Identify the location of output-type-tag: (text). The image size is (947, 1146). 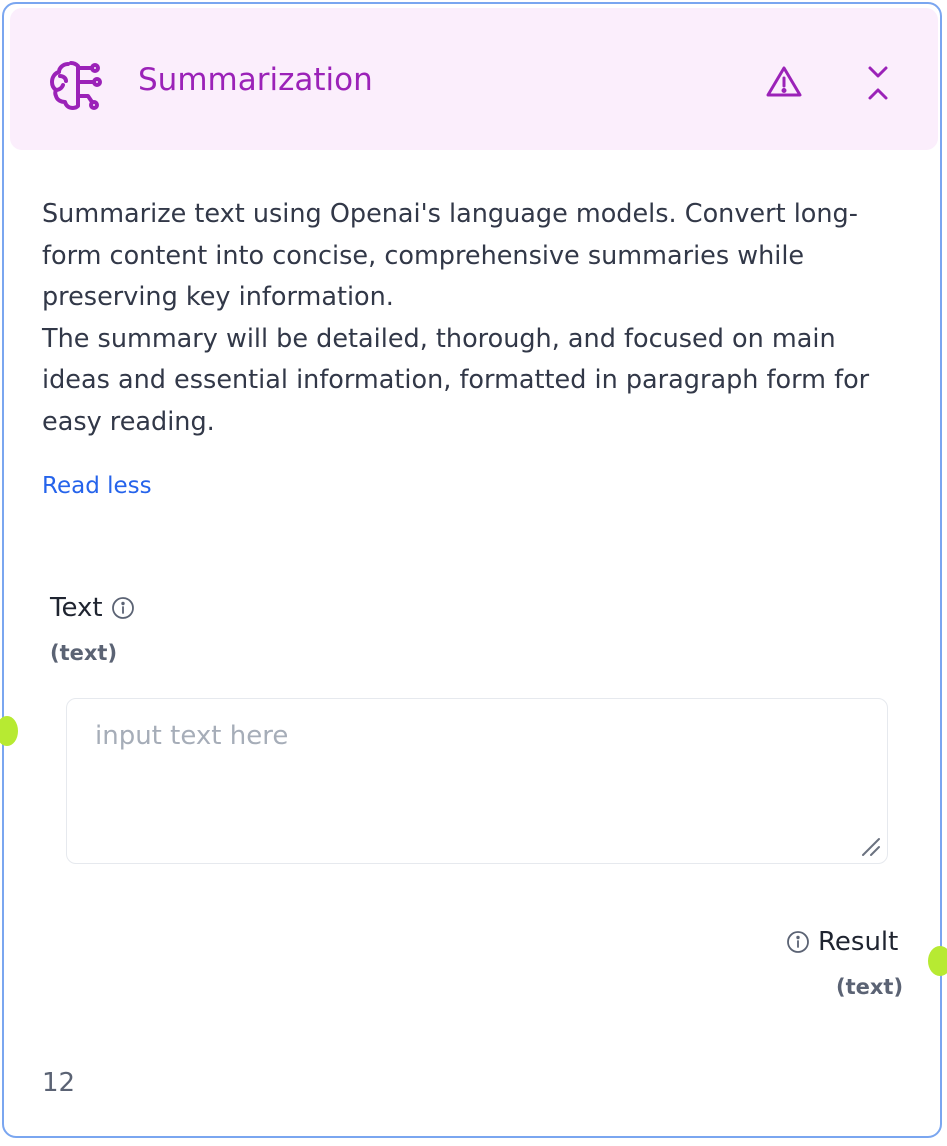
(870, 987).